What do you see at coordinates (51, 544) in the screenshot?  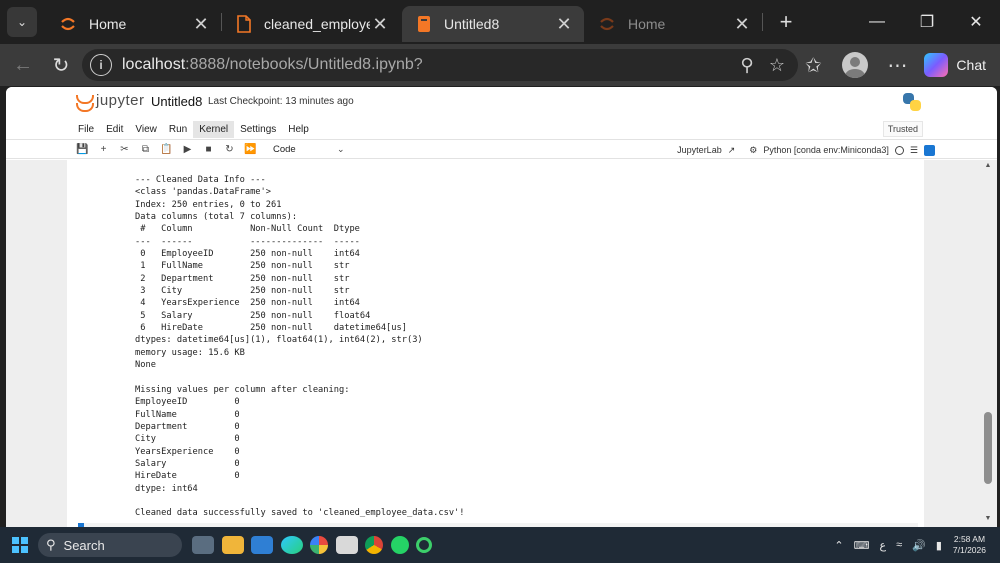 I see `search-icon: ⚲` at bounding box center [51, 544].